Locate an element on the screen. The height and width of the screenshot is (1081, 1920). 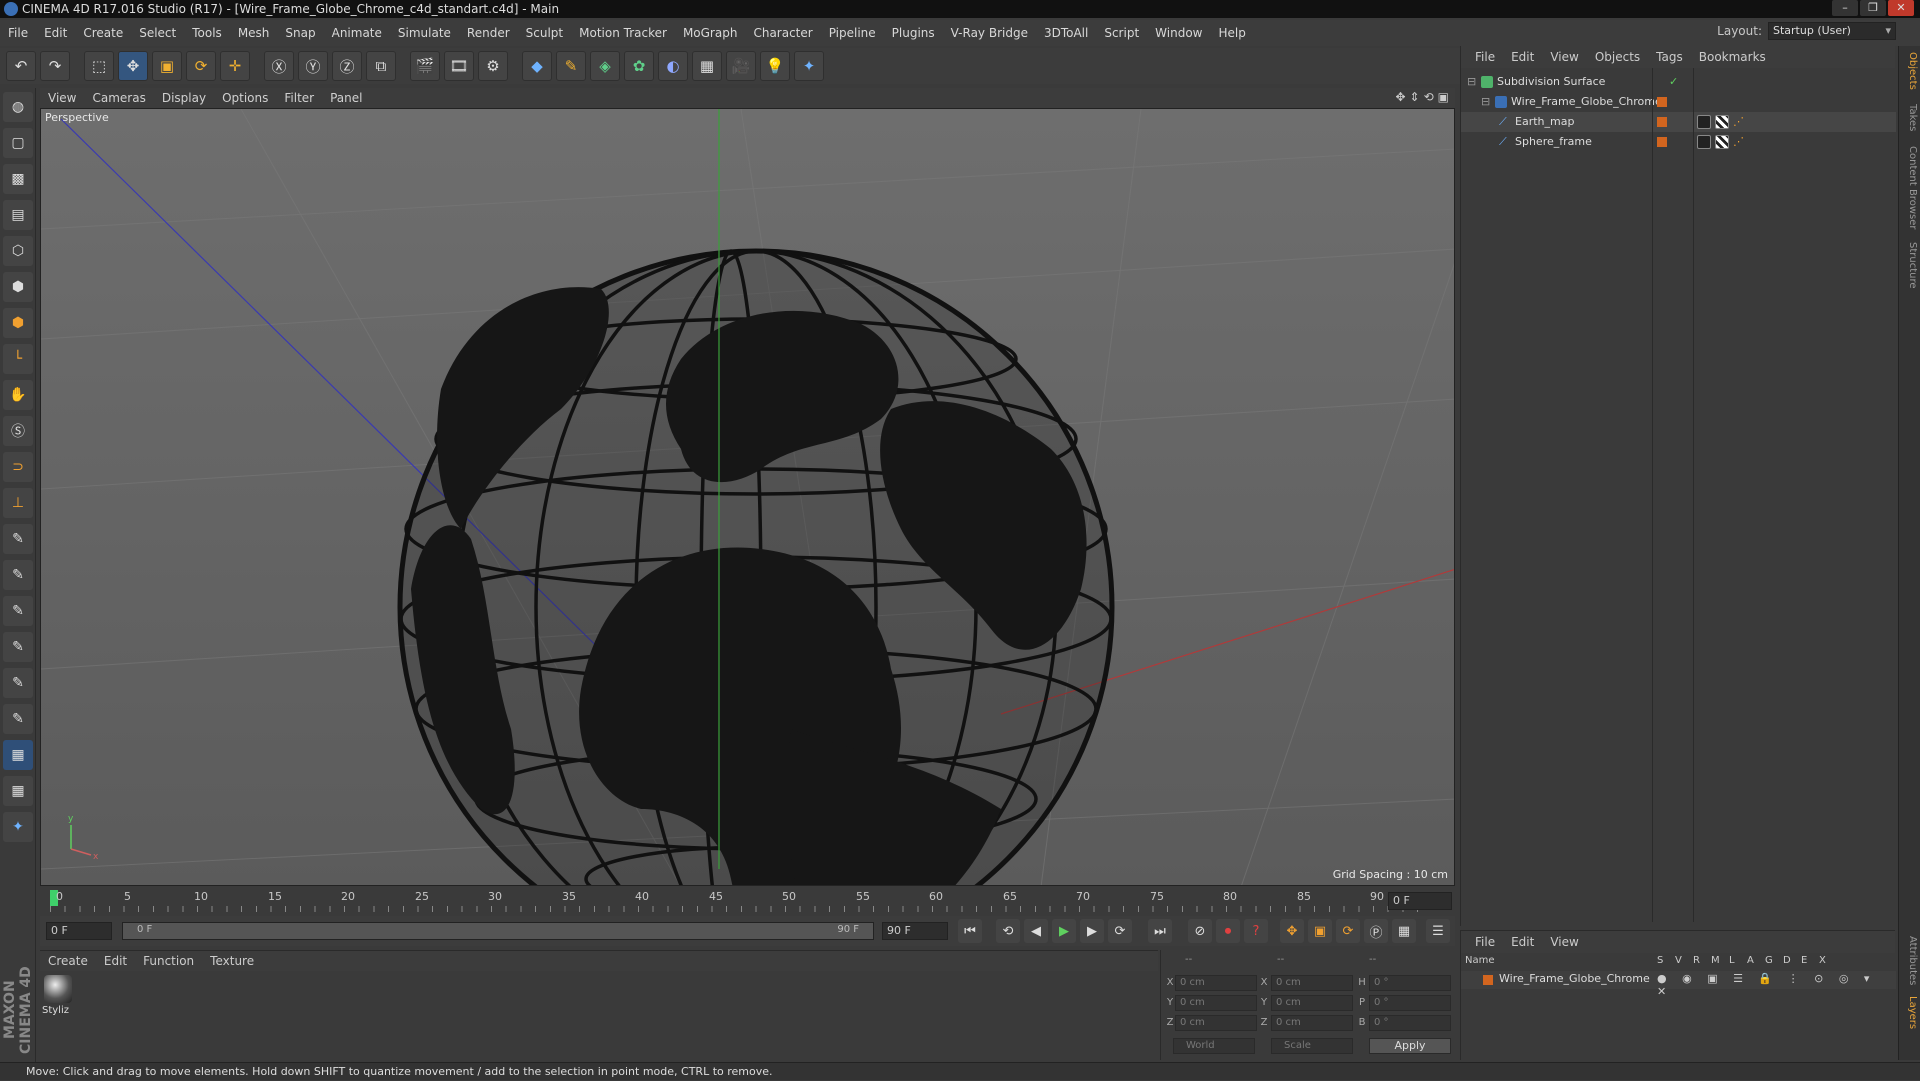
deformer-icon: ◐ is located at coordinates (673, 66).